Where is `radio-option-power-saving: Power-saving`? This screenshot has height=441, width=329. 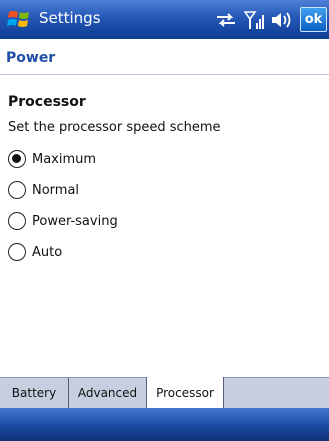
radio-option-power-saving: Power-saving is located at coordinates (63, 221).